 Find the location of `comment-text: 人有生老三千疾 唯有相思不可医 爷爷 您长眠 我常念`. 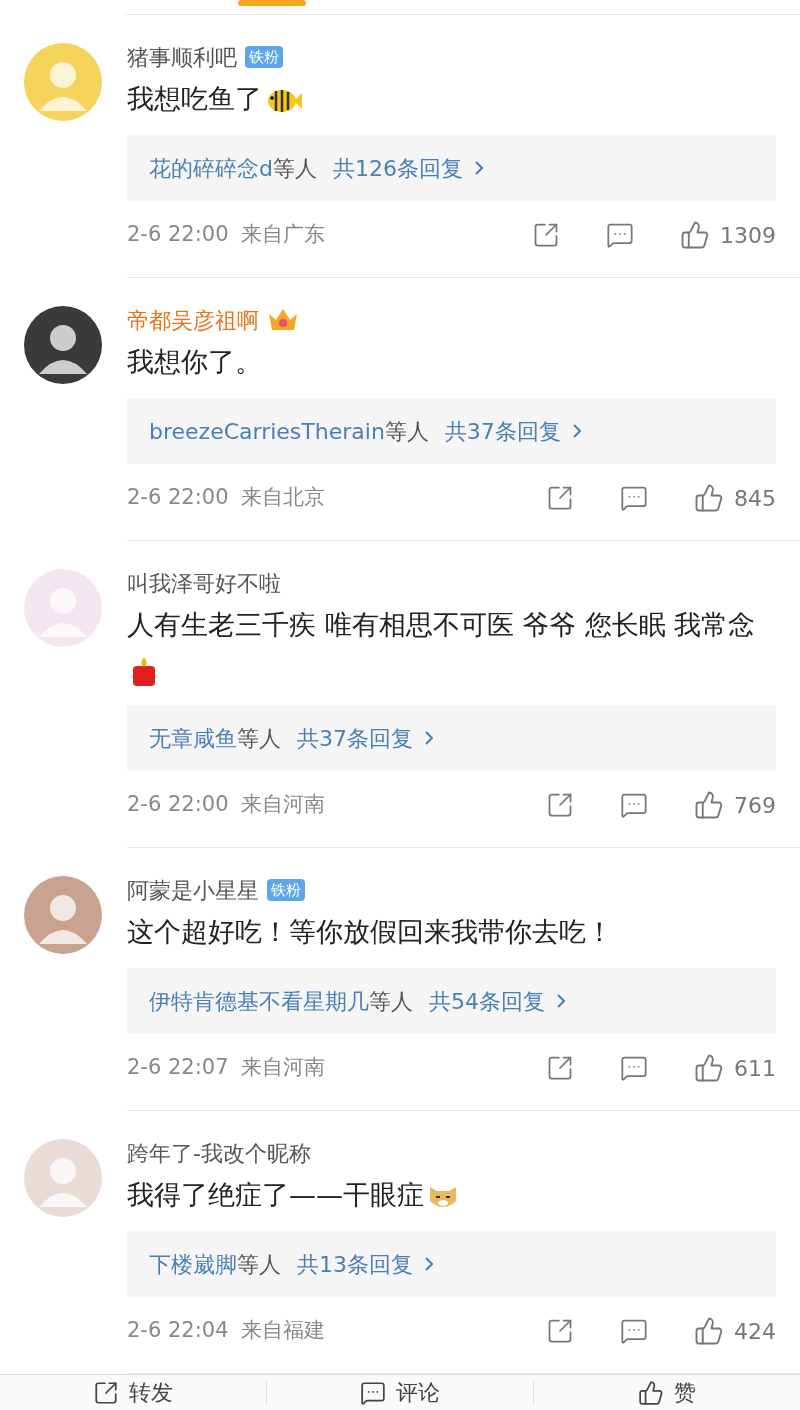

comment-text: 人有生老三千疾 唯有相思不可医 爷爷 您长眠 我常念 is located at coordinates (441, 624).